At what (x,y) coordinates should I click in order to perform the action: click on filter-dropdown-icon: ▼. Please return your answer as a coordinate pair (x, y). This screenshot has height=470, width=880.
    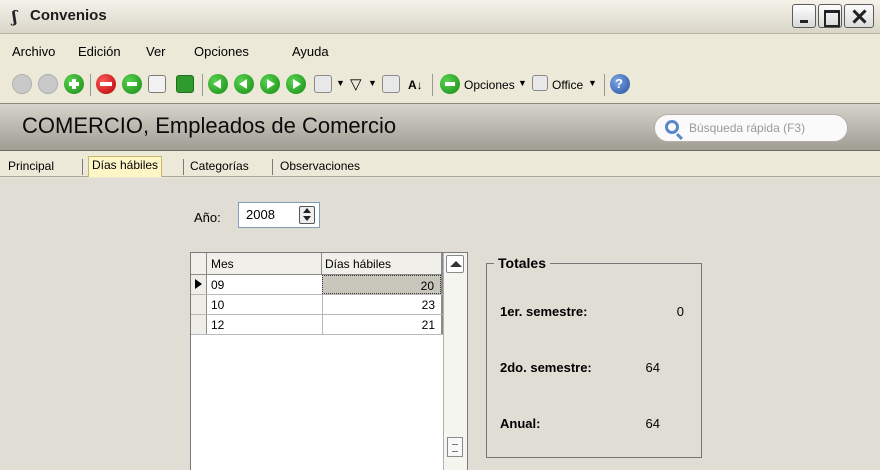
    Looking at the image, I should click on (372, 83).